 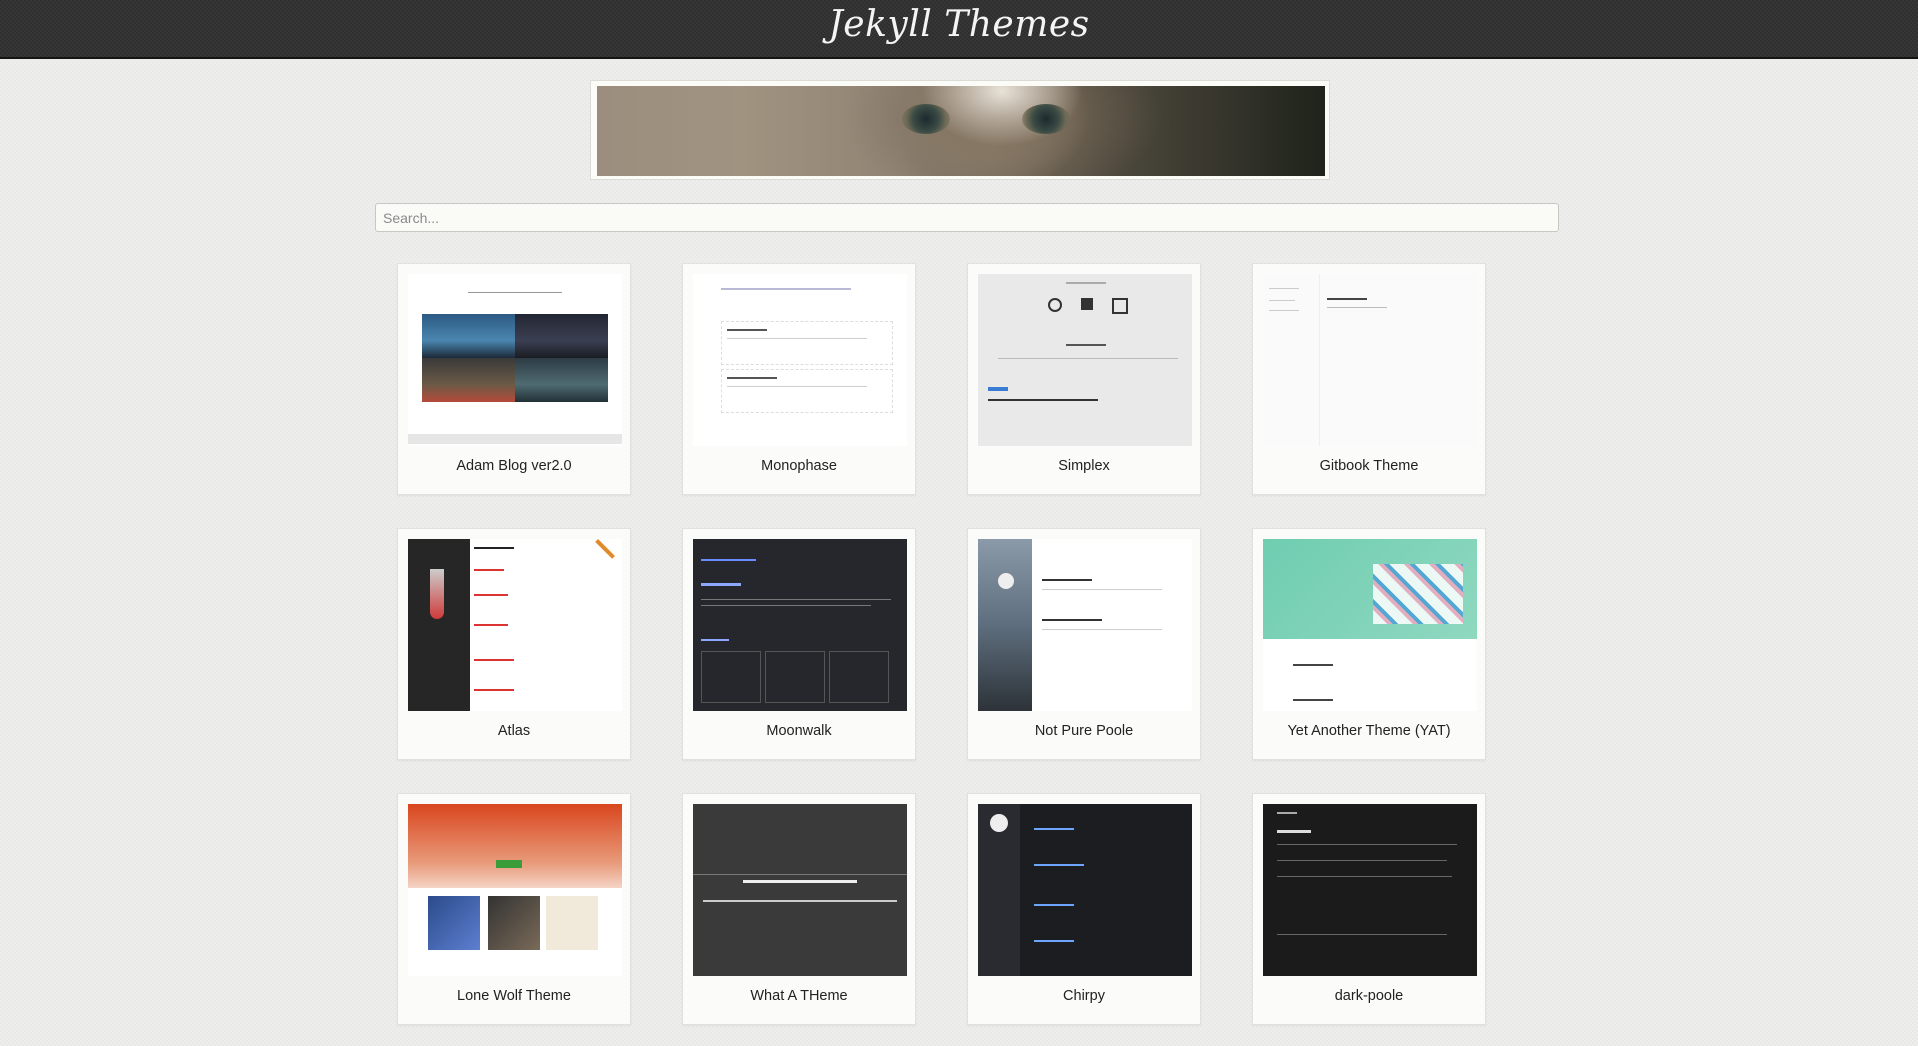 I want to click on theme-card-what-a-theme: What A THeme, so click(x=799, y=909).